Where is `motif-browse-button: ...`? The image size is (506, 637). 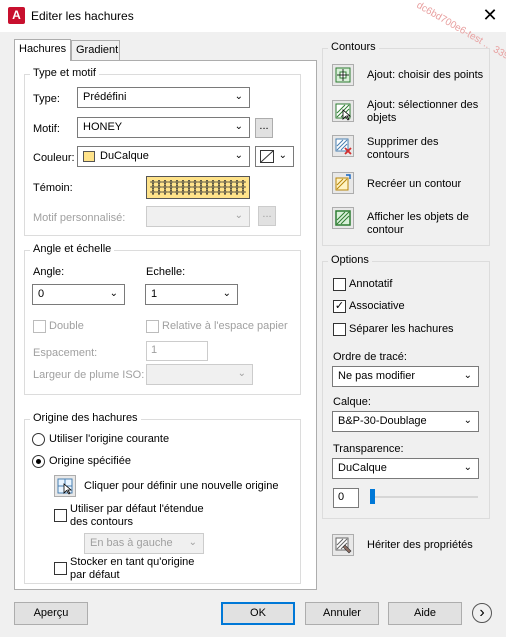 motif-browse-button: ... is located at coordinates (264, 128).